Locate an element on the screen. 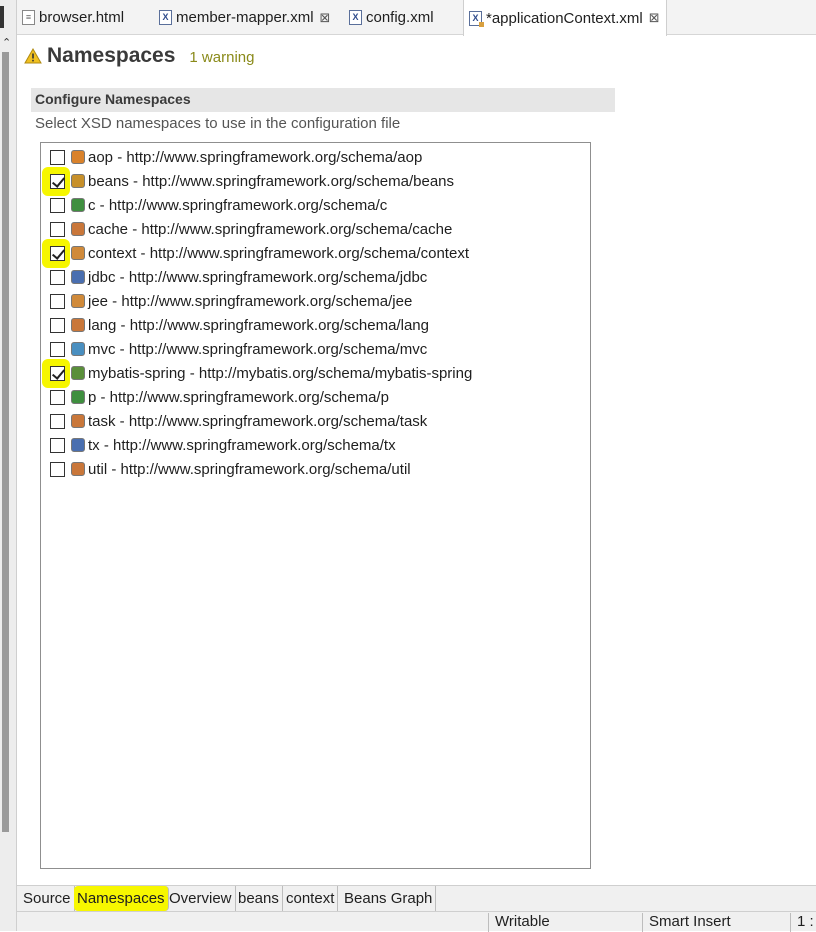 The image size is (816, 932). page-tab-context: context is located at coordinates (311, 898).